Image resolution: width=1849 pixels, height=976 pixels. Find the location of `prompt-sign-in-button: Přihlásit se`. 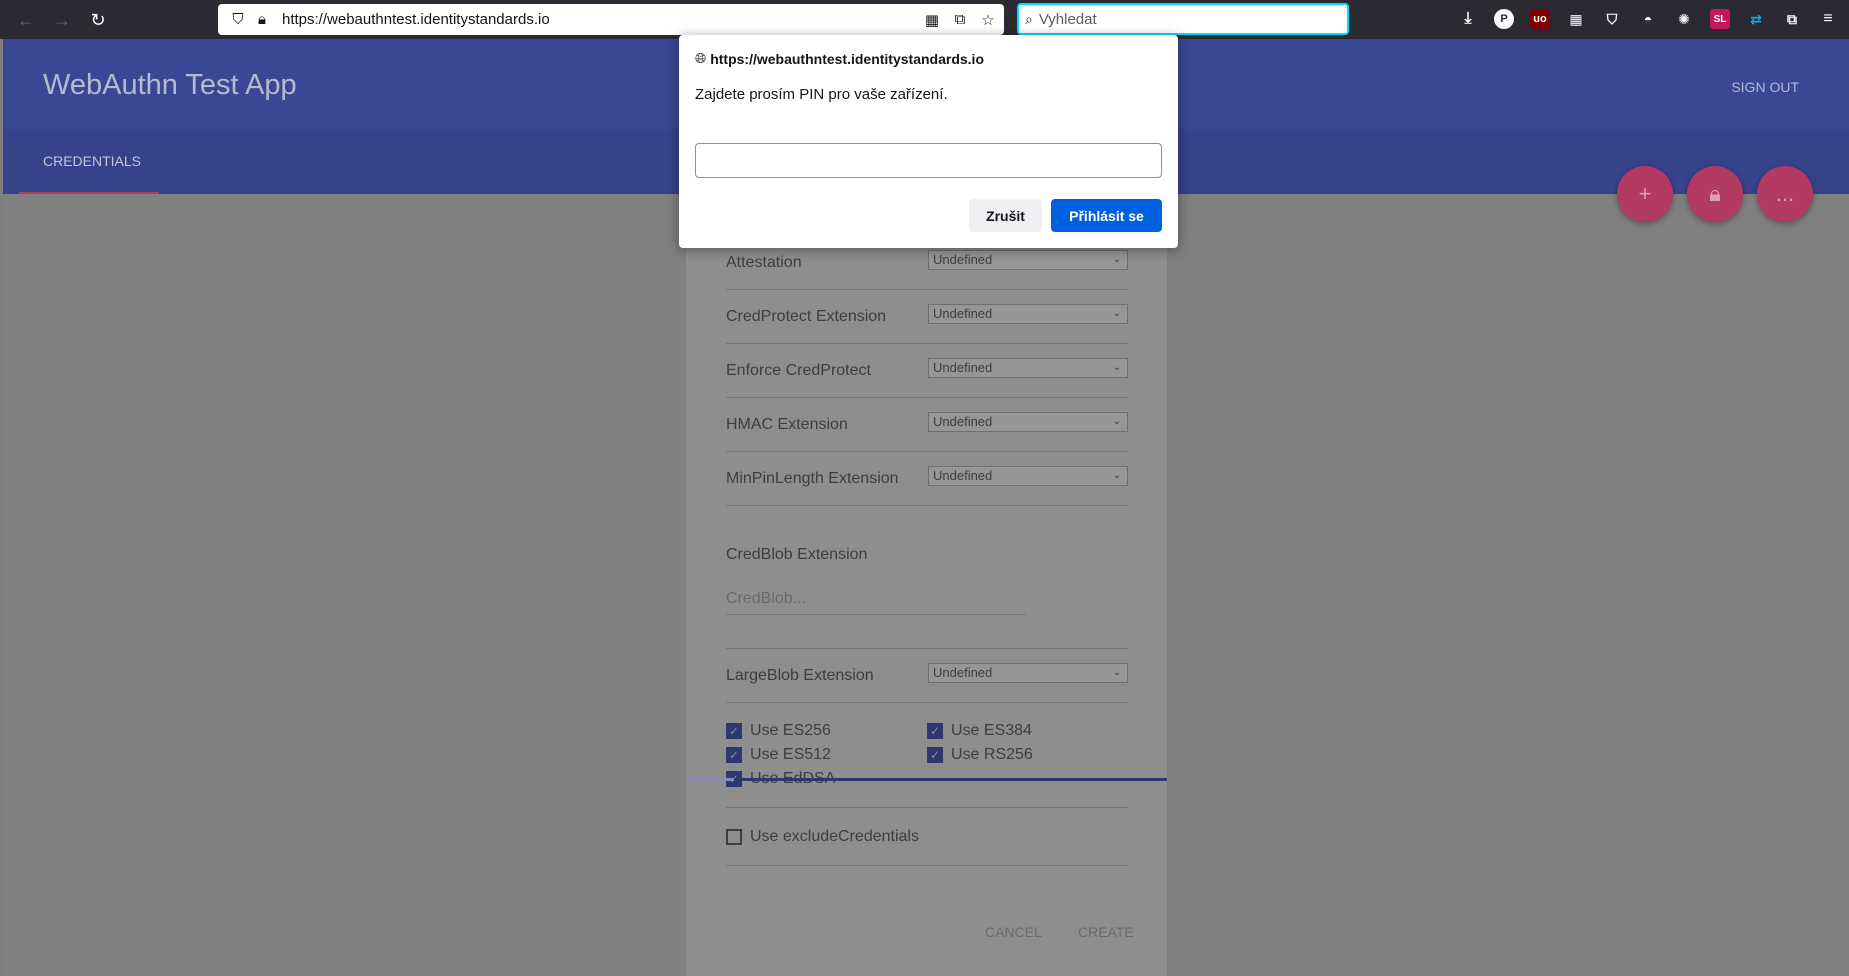

prompt-sign-in-button: Přihlásit se is located at coordinates (1106, 215).